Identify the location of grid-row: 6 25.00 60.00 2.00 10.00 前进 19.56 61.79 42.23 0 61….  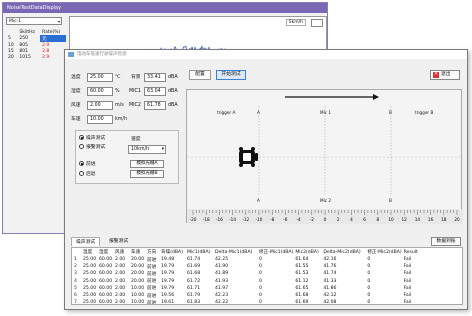
(248, 295).